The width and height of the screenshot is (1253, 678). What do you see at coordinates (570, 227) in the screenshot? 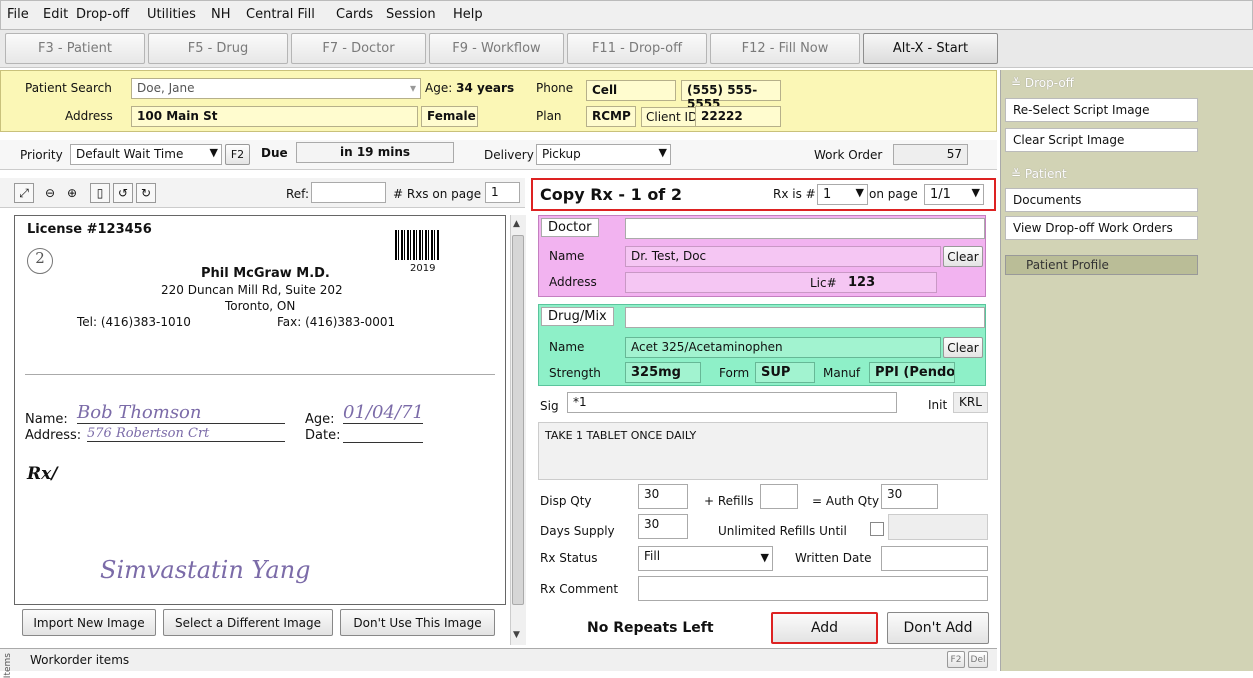
I see `doctor-section-title: Doctor` at bounding box center [570, 227].